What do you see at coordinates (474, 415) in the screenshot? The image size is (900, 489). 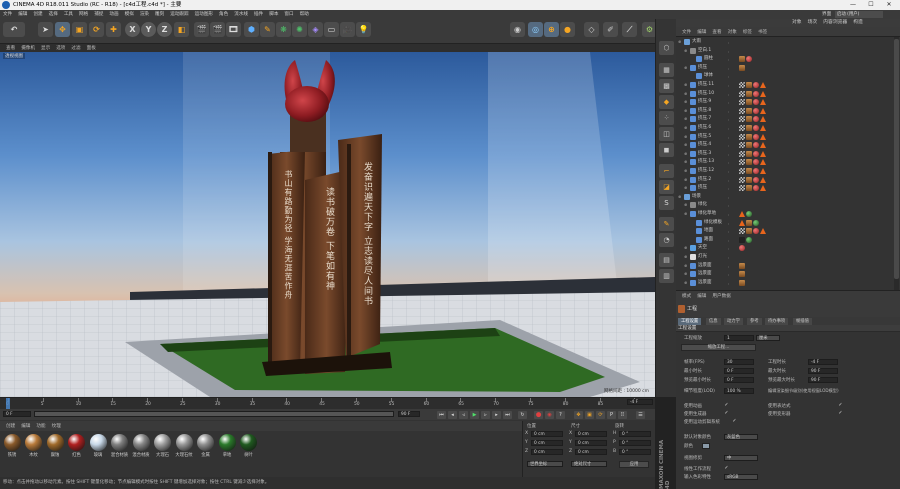 I see `play-button: ▶` at bounding box center [474, 415].